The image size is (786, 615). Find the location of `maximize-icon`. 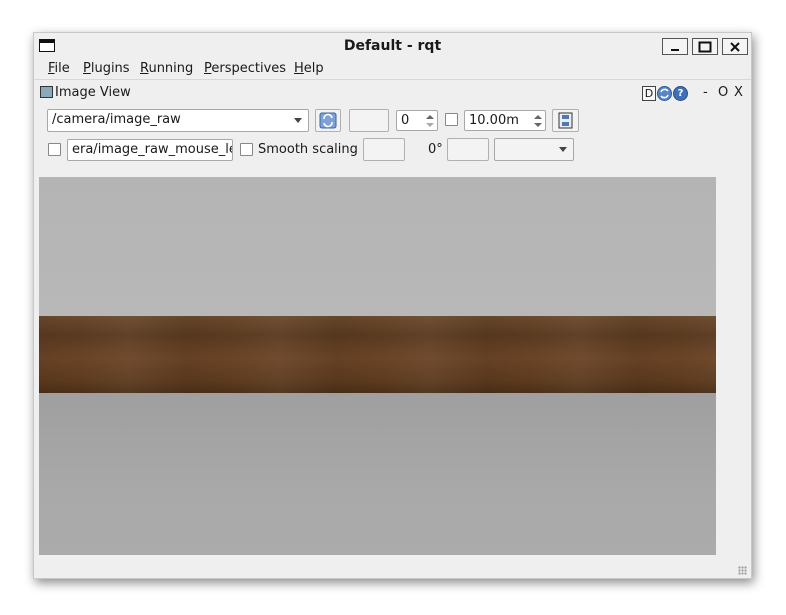

maximize-icon is located at coordinates (705, 46).